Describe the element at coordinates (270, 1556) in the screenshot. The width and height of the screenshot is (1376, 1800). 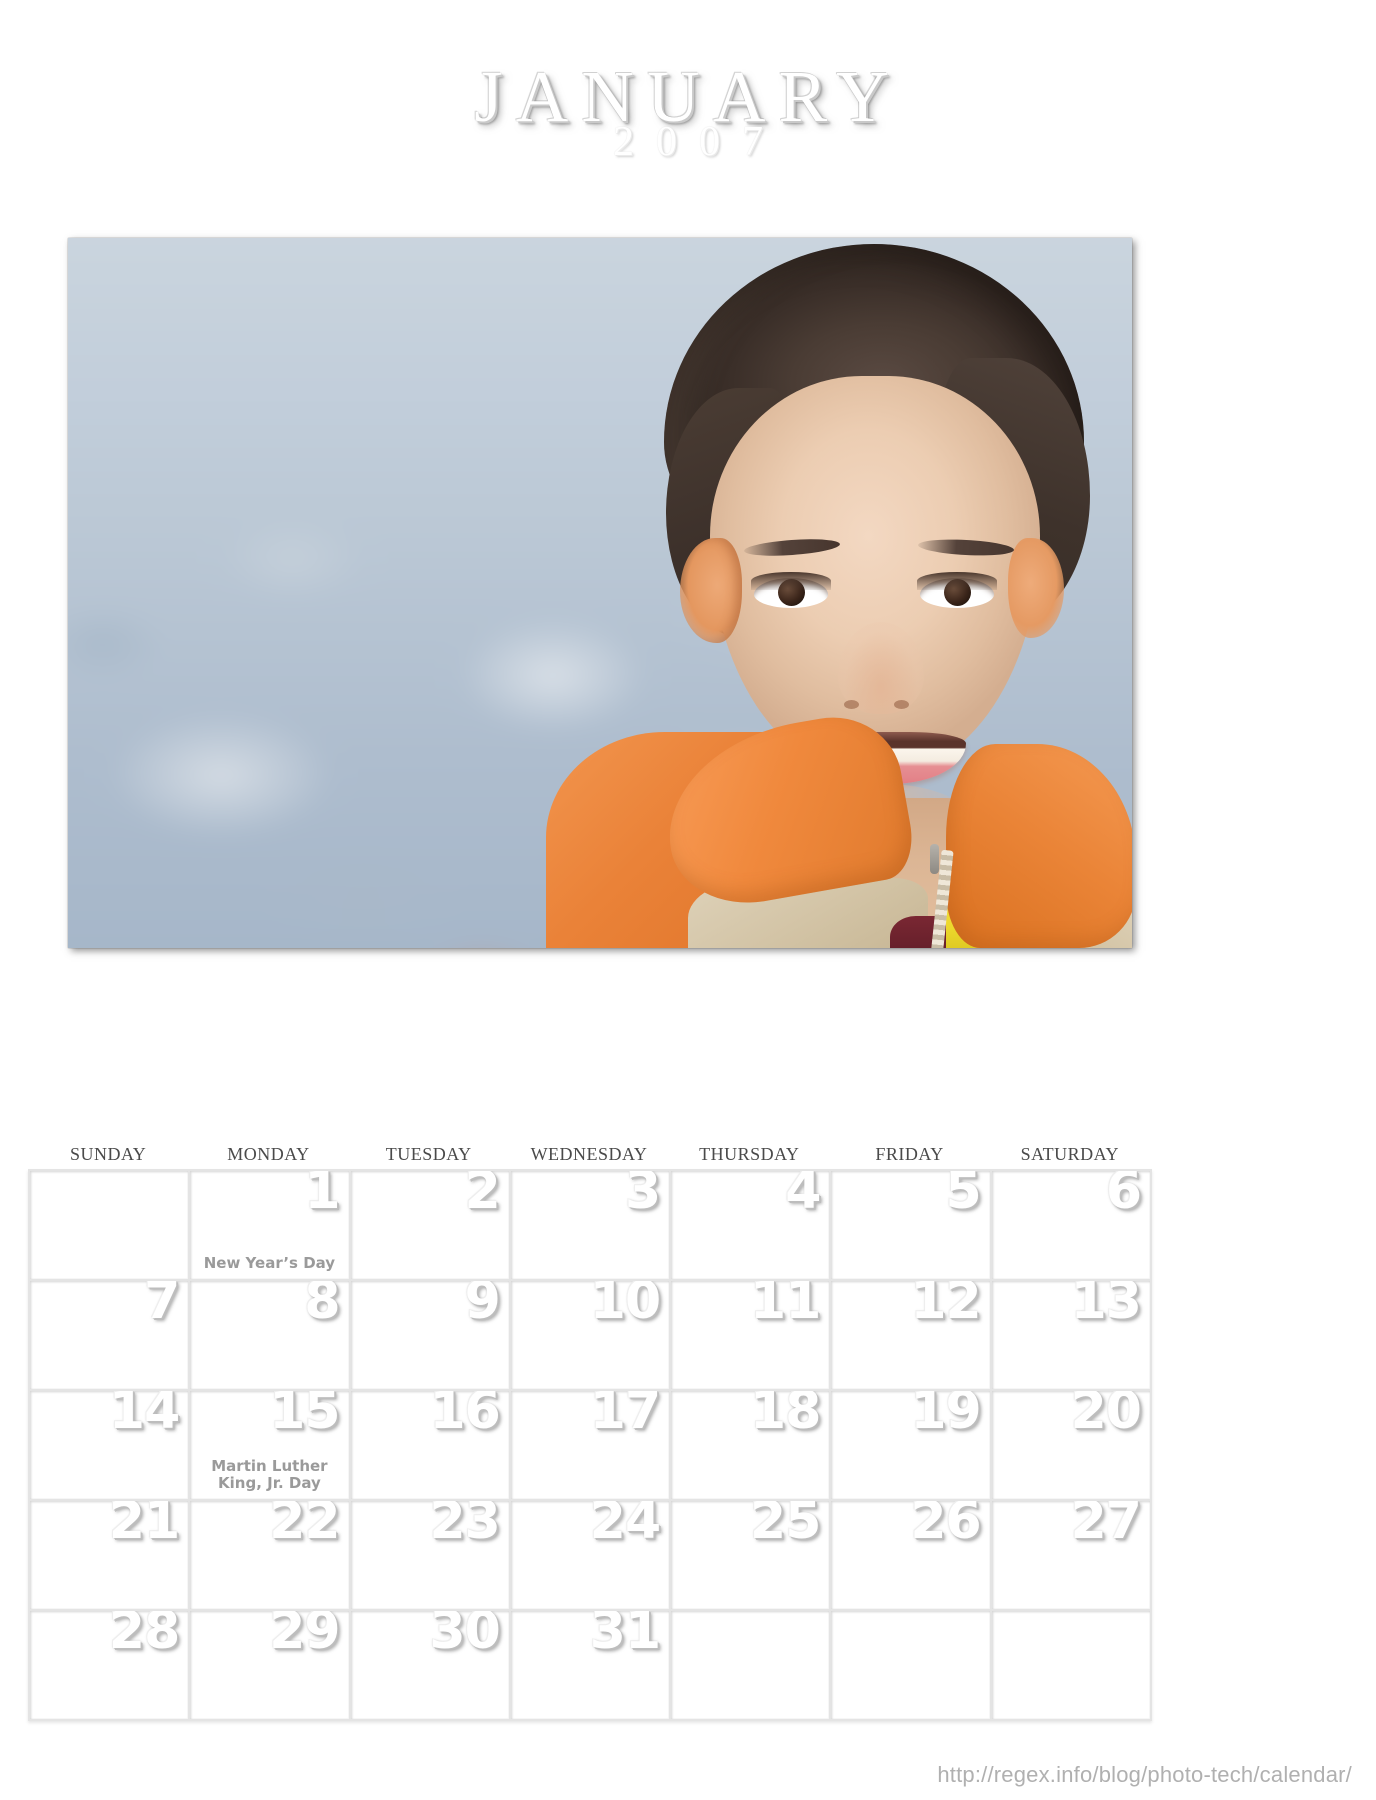
I see `day-cell-22: 22` at that location.